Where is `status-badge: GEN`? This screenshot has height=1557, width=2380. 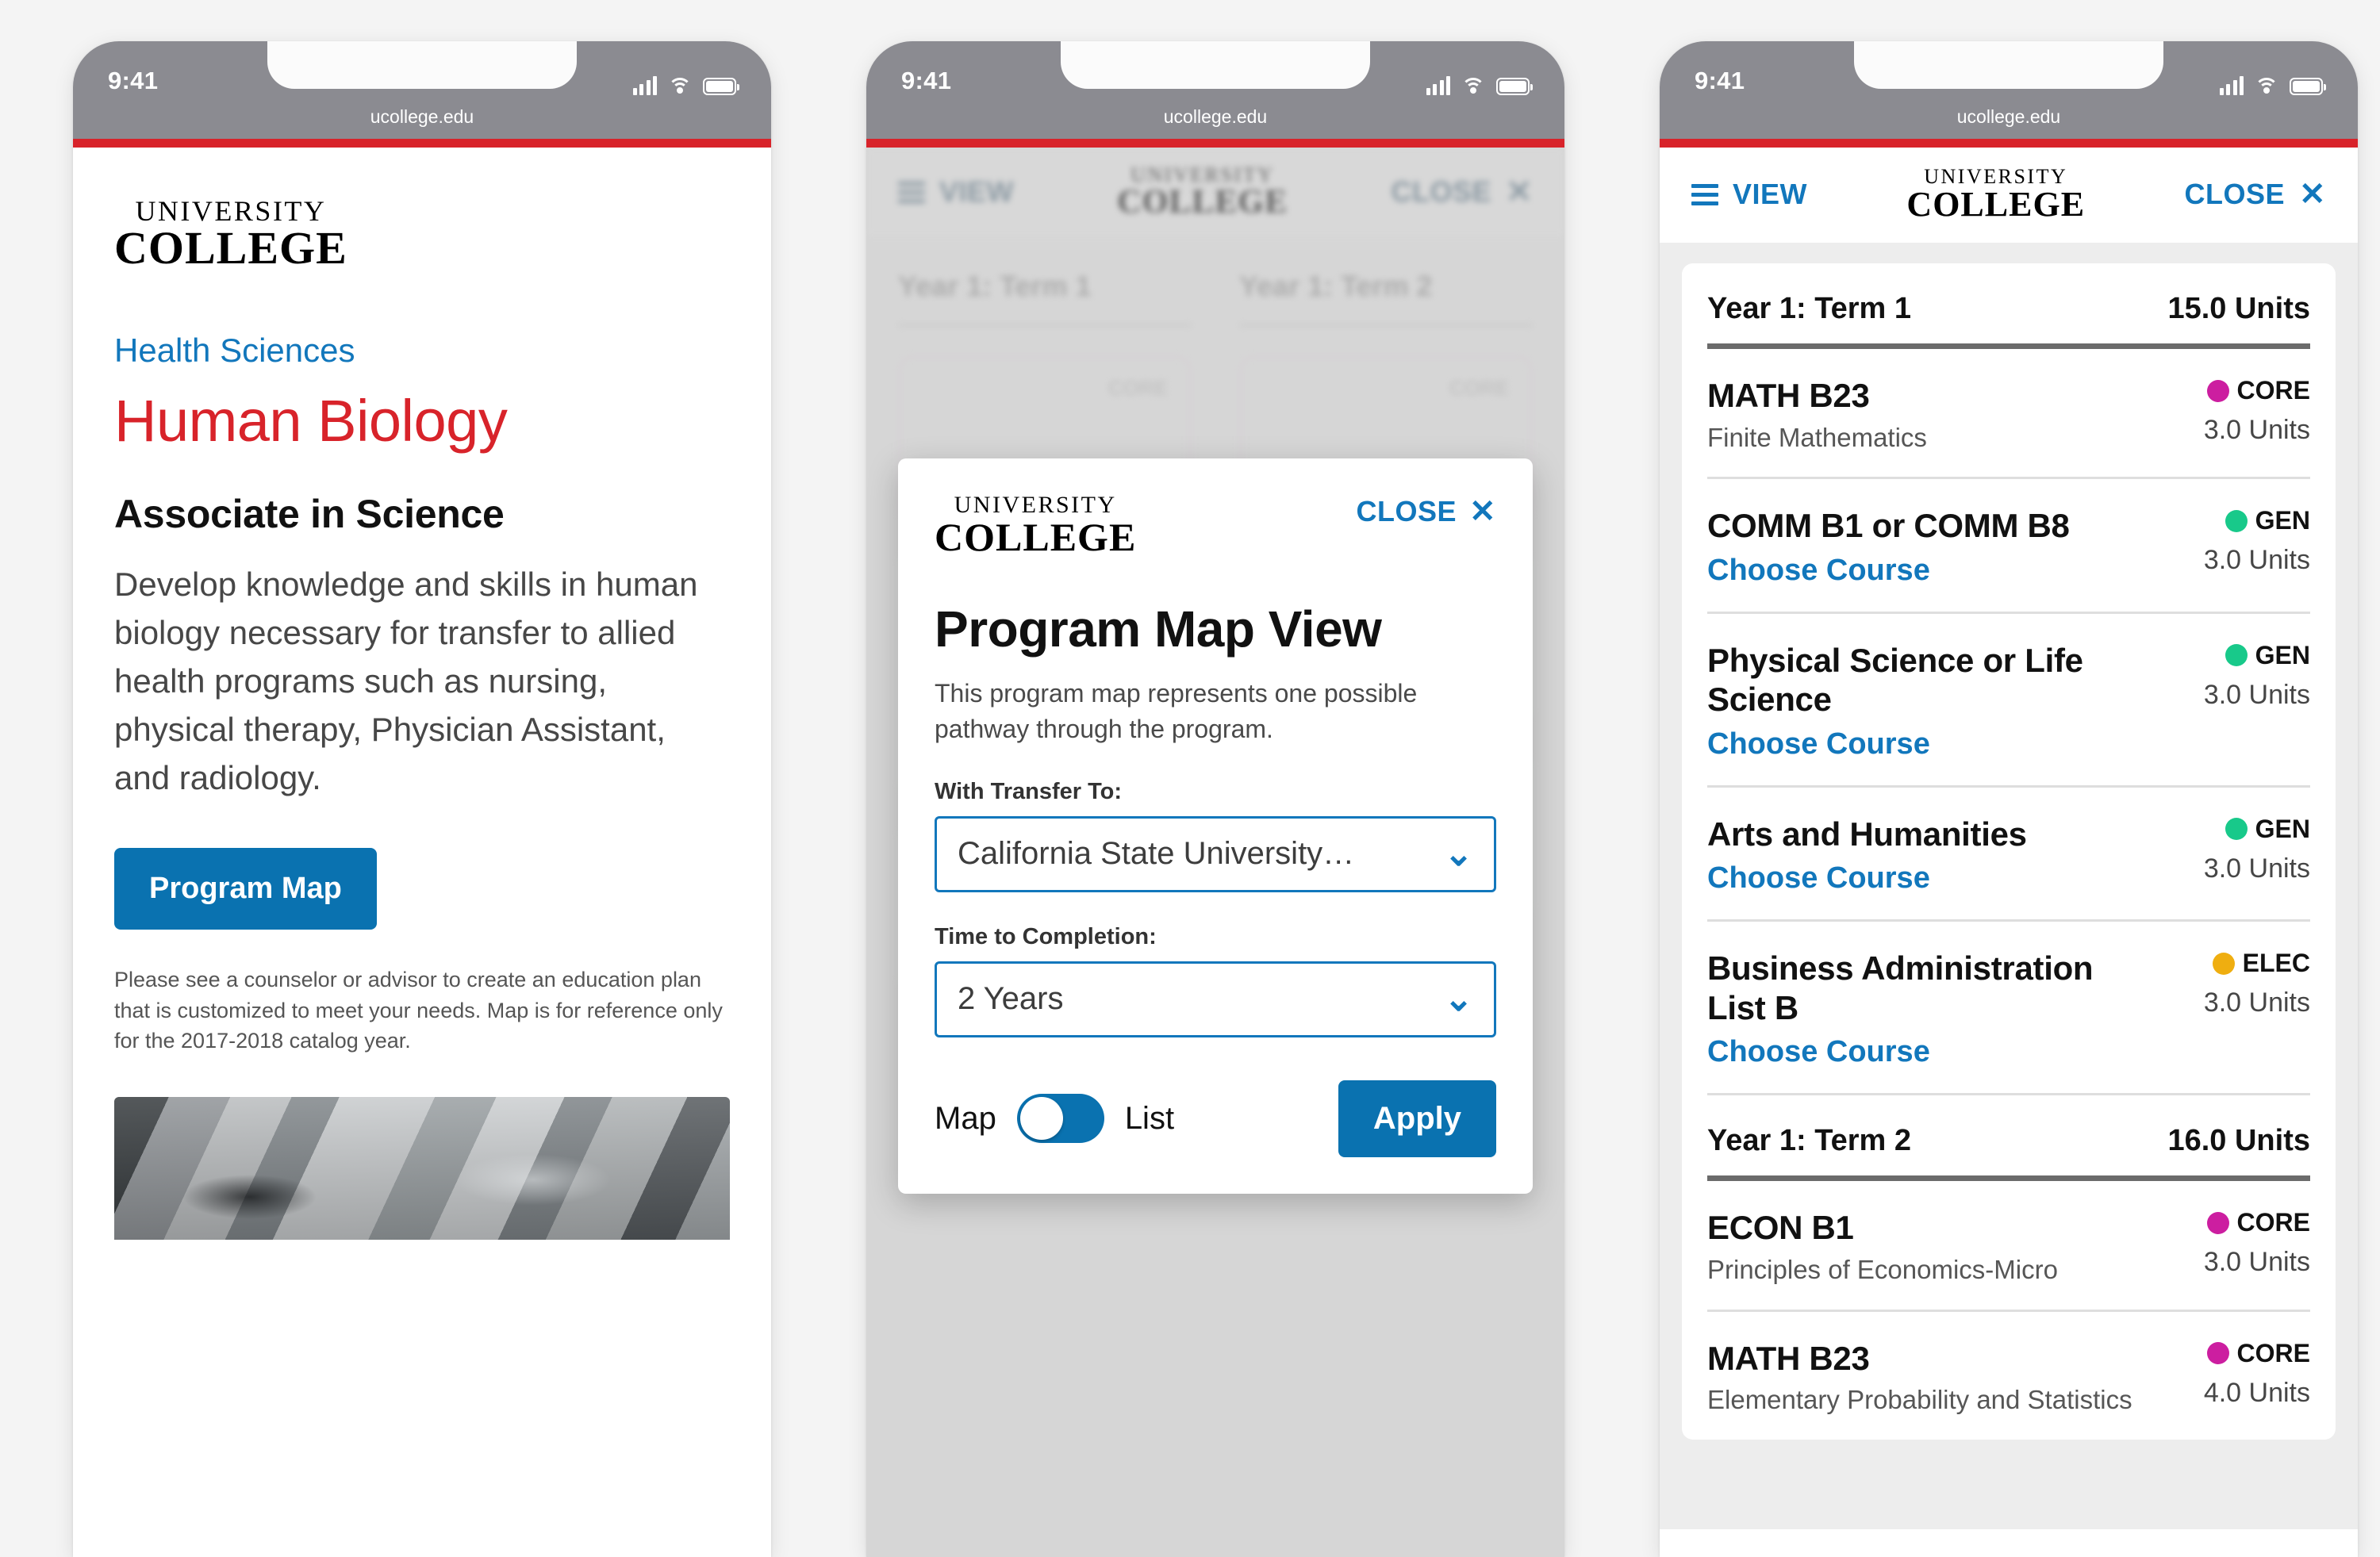
status-badge: GEN is located at coordinates (2231, 830).